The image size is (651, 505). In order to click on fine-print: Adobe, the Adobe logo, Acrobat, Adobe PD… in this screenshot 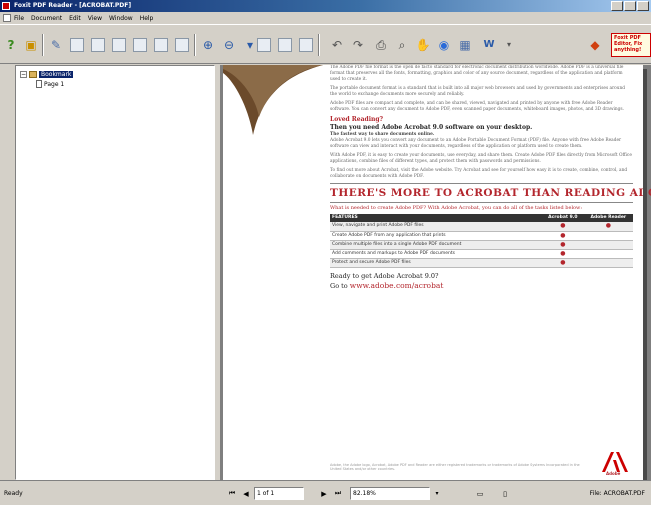, I will do `click(455, 467)`.